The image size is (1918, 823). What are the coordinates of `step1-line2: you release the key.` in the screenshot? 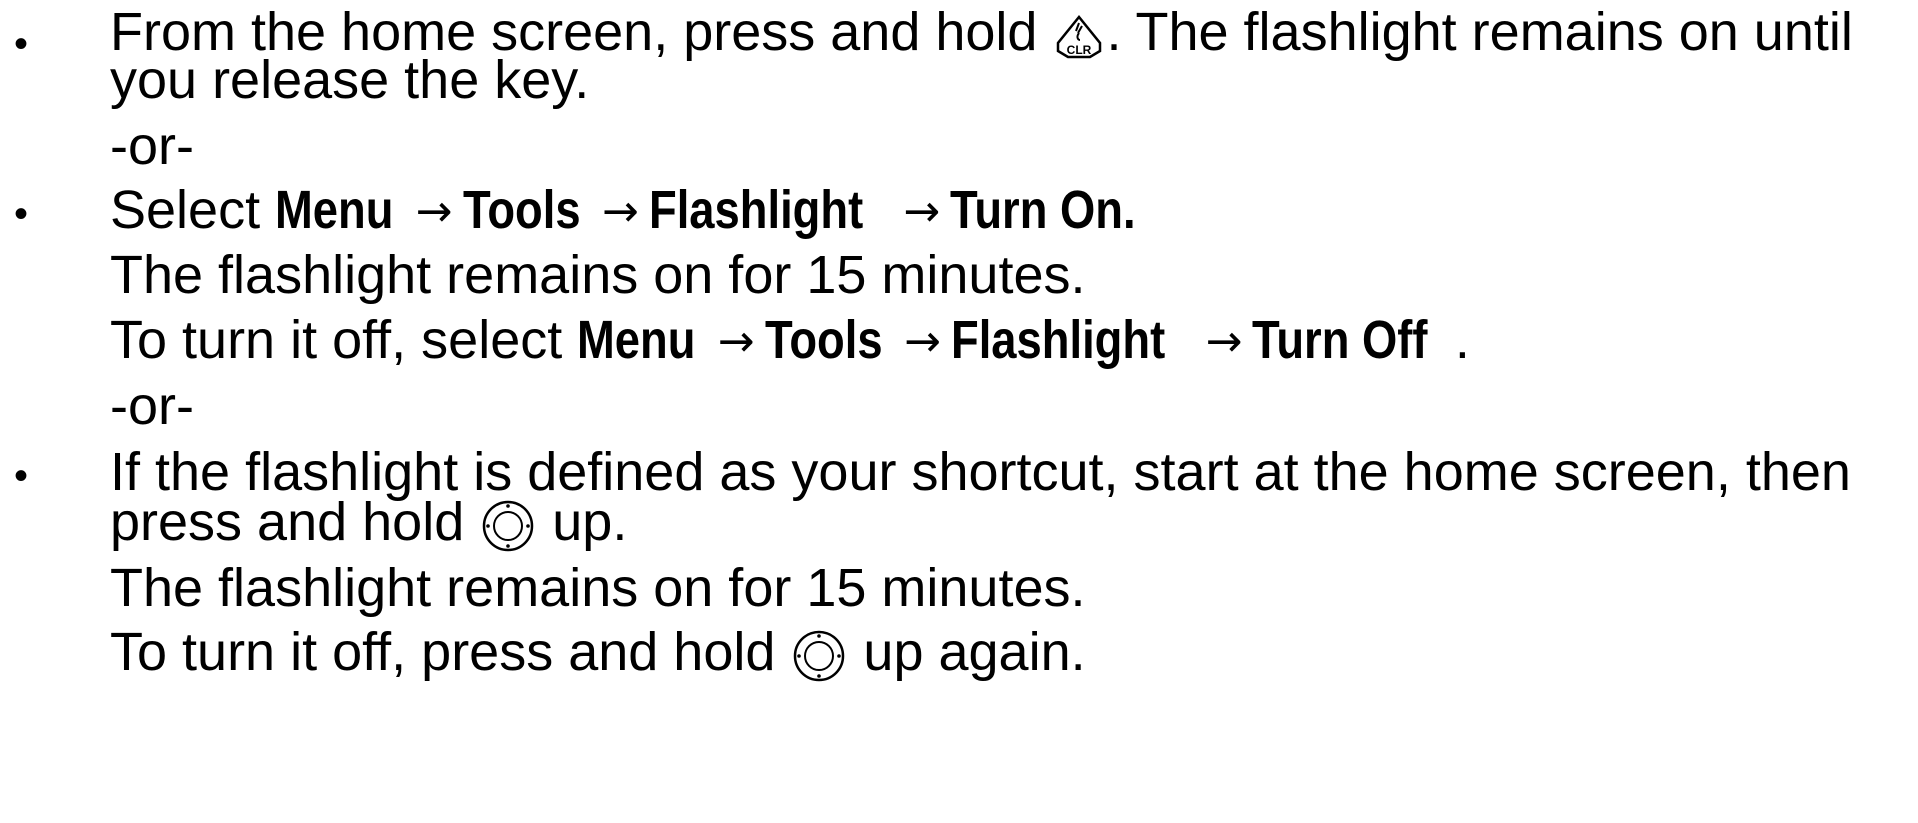 It's located at (350, 80).